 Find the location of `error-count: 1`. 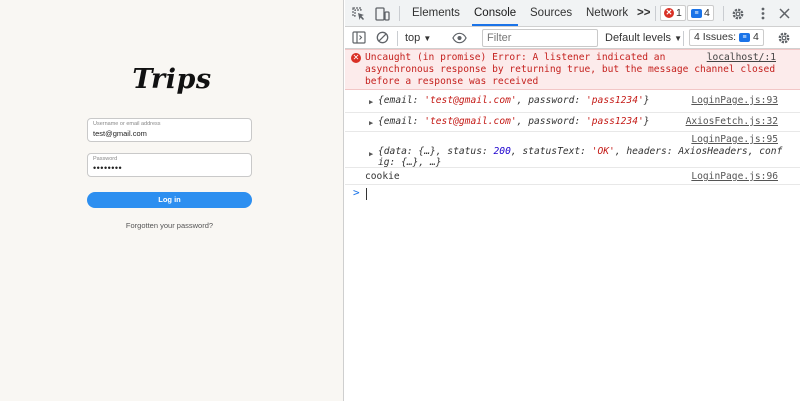

error-count: 1 is located at coordinates (679, 13).